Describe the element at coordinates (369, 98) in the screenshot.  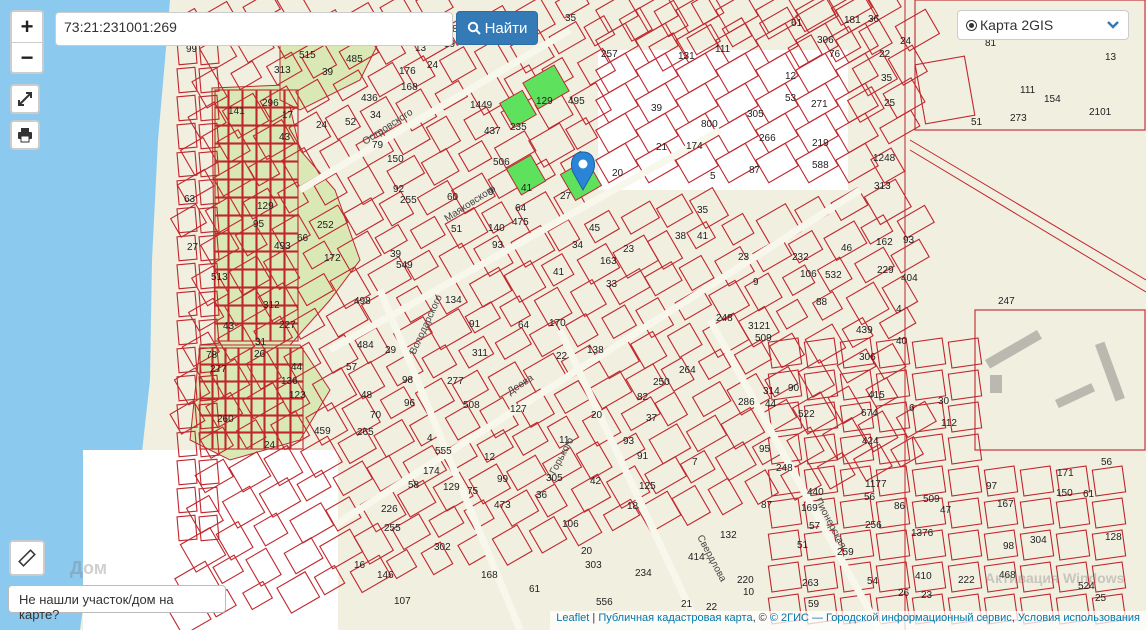
I see `parcel-number-label: 436` at that location.